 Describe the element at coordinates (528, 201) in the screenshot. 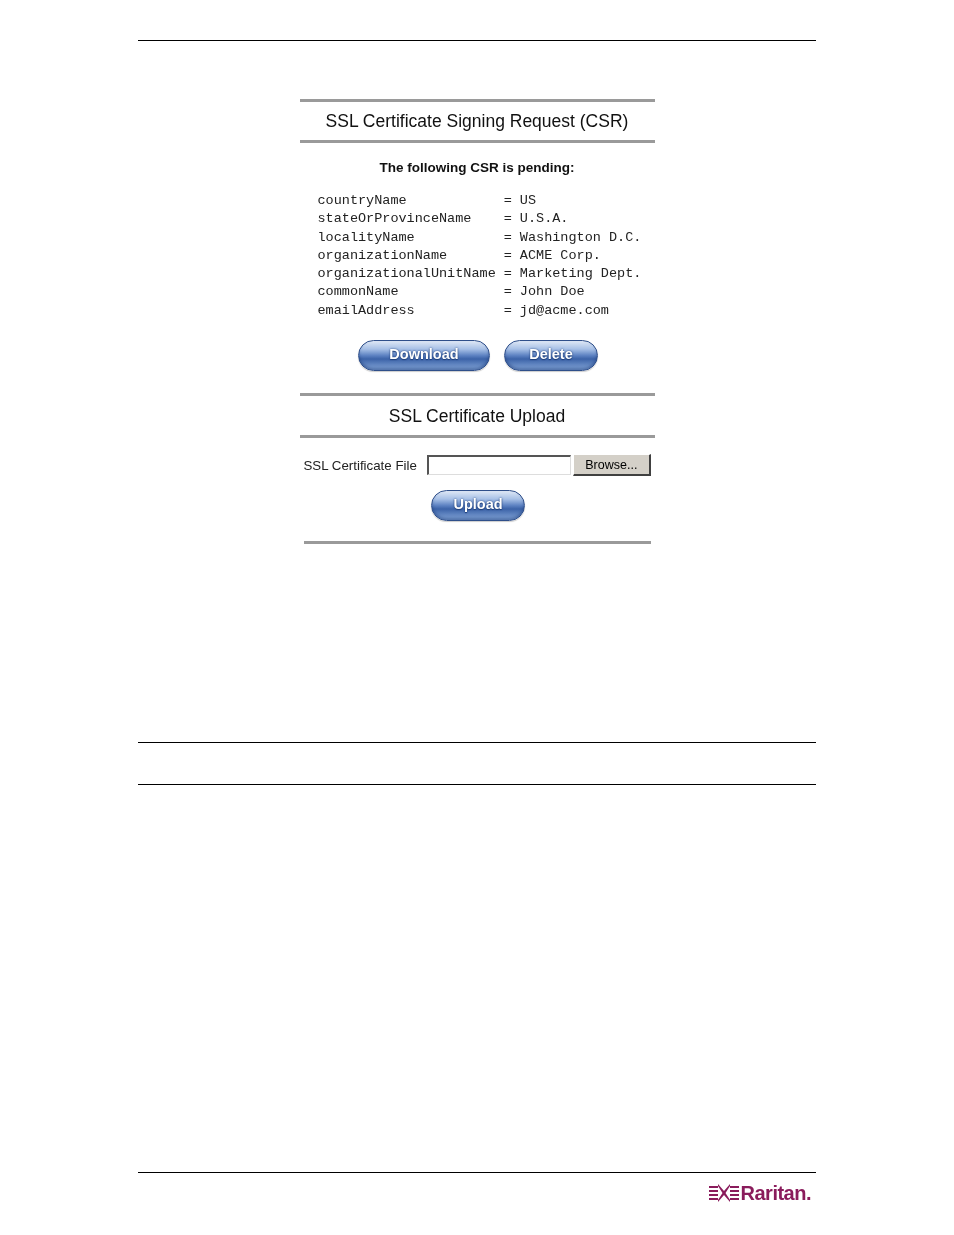

I see `field-value: US` at that location.